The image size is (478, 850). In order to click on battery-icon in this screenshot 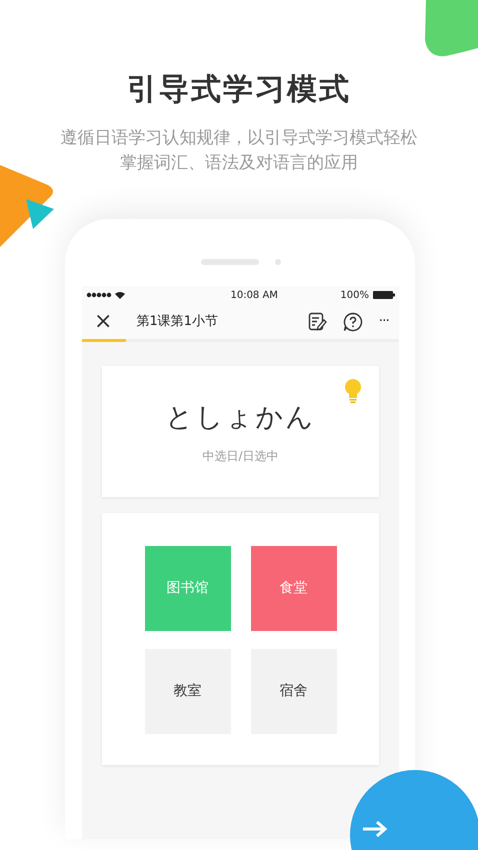, I will do `click(384, 295)`.